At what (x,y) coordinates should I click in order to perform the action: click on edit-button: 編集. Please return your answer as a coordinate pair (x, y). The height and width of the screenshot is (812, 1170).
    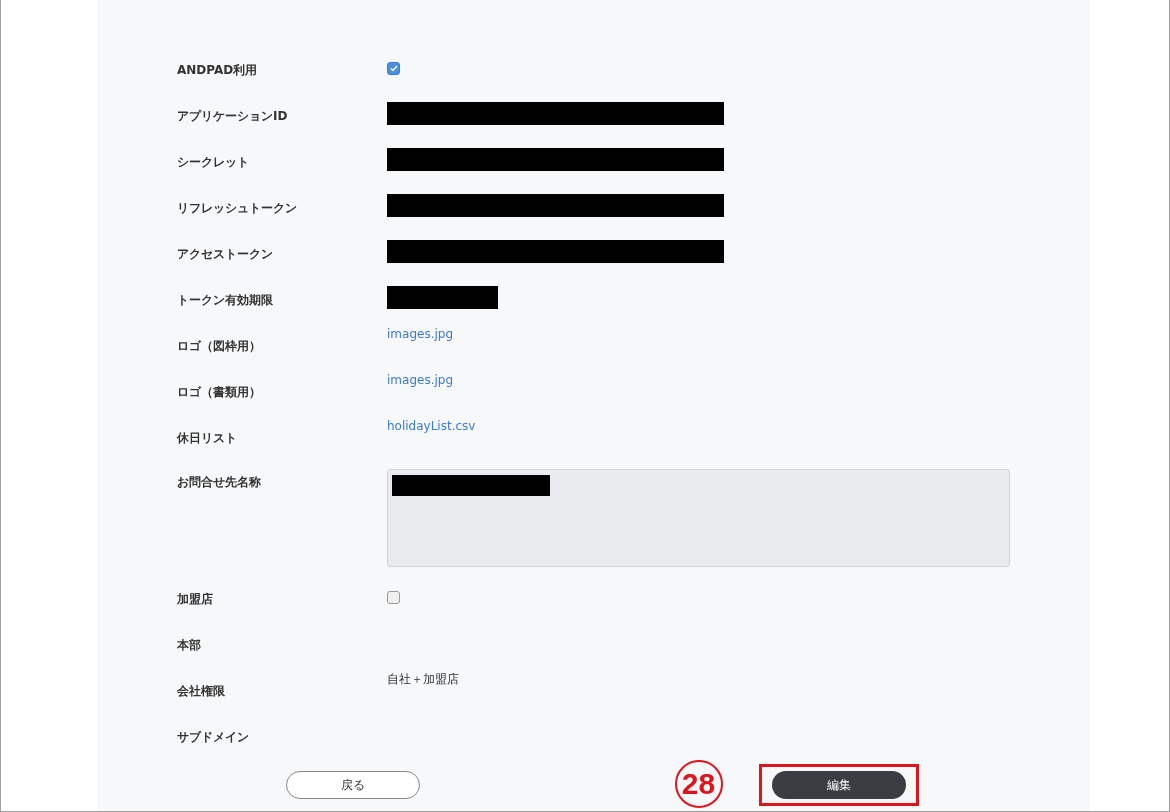
    Looking at the image, I should click on (838, 785).